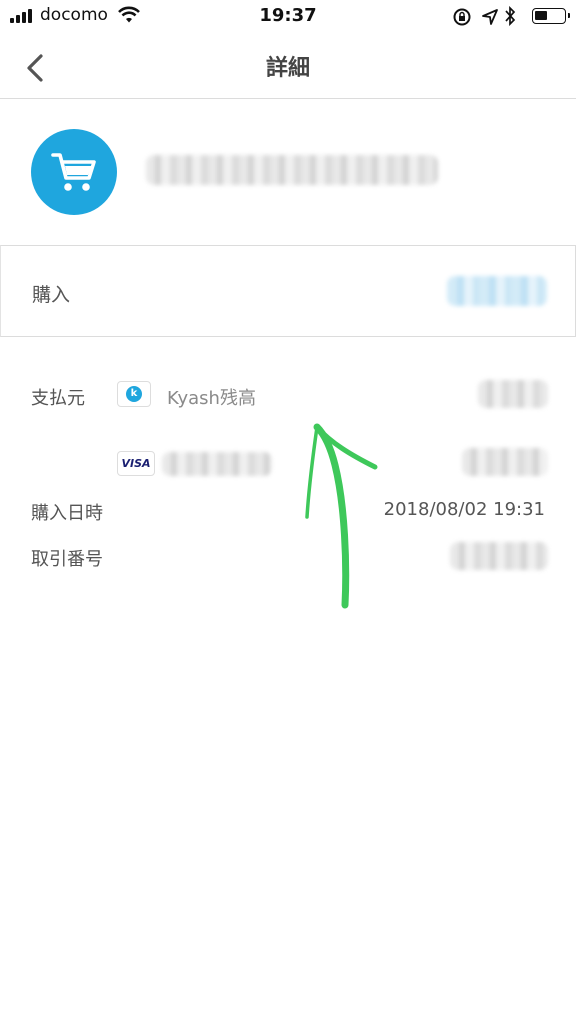 The width and height of the screenshot is (576, 1024). What do you see at coordinates (490, 17) in the screenshot?
I see `location-icon` at bounding box center [490, 17].